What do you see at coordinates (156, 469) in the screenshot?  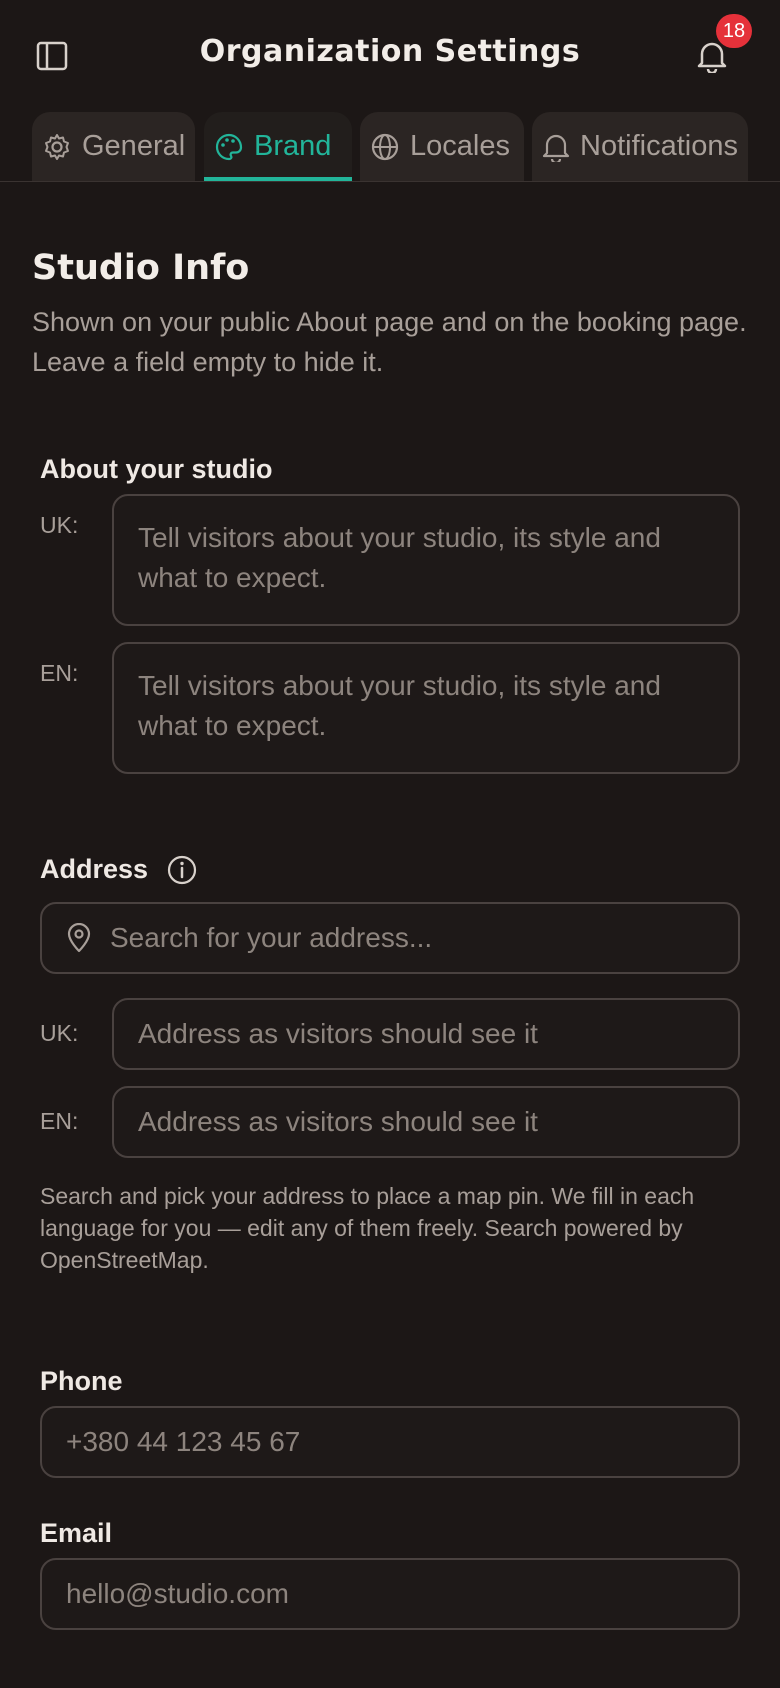 I see `about-label: About your studio` at bounding box center [156, 469].